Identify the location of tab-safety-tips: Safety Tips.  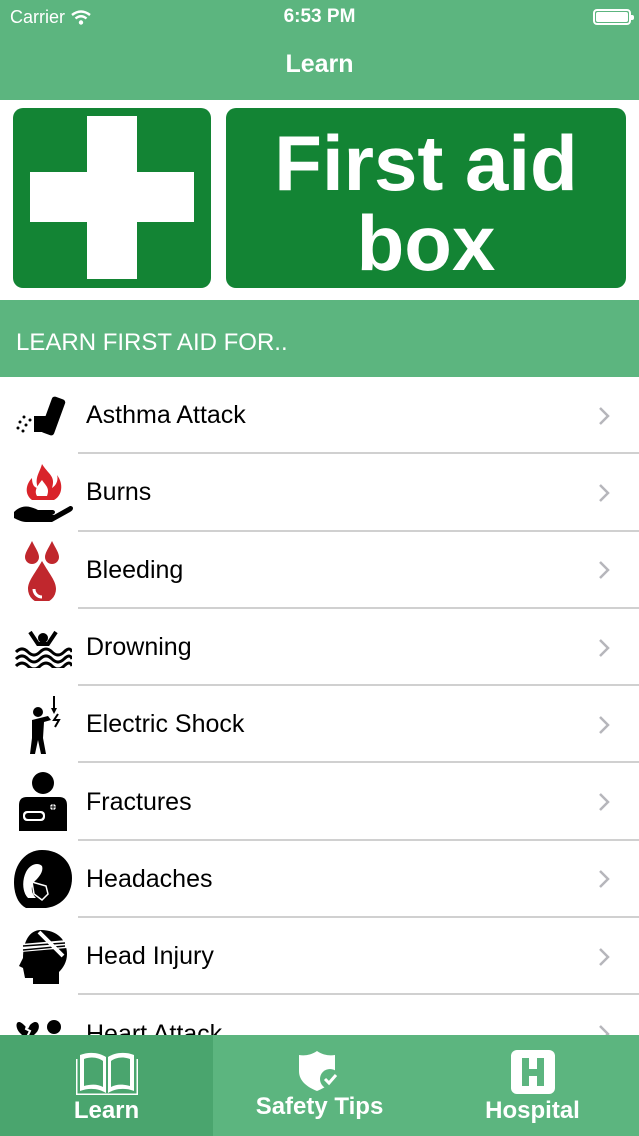
(319, 1085).